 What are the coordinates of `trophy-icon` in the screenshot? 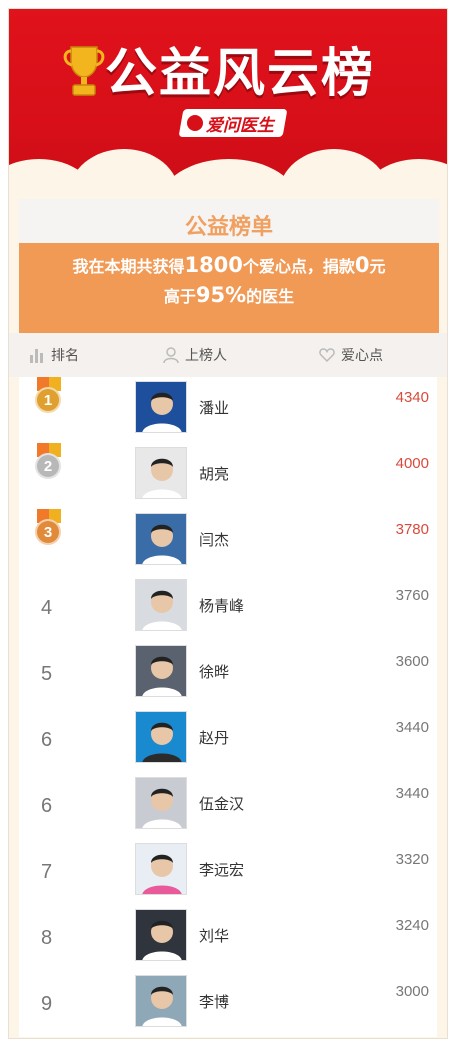 It's located at (84, 71).